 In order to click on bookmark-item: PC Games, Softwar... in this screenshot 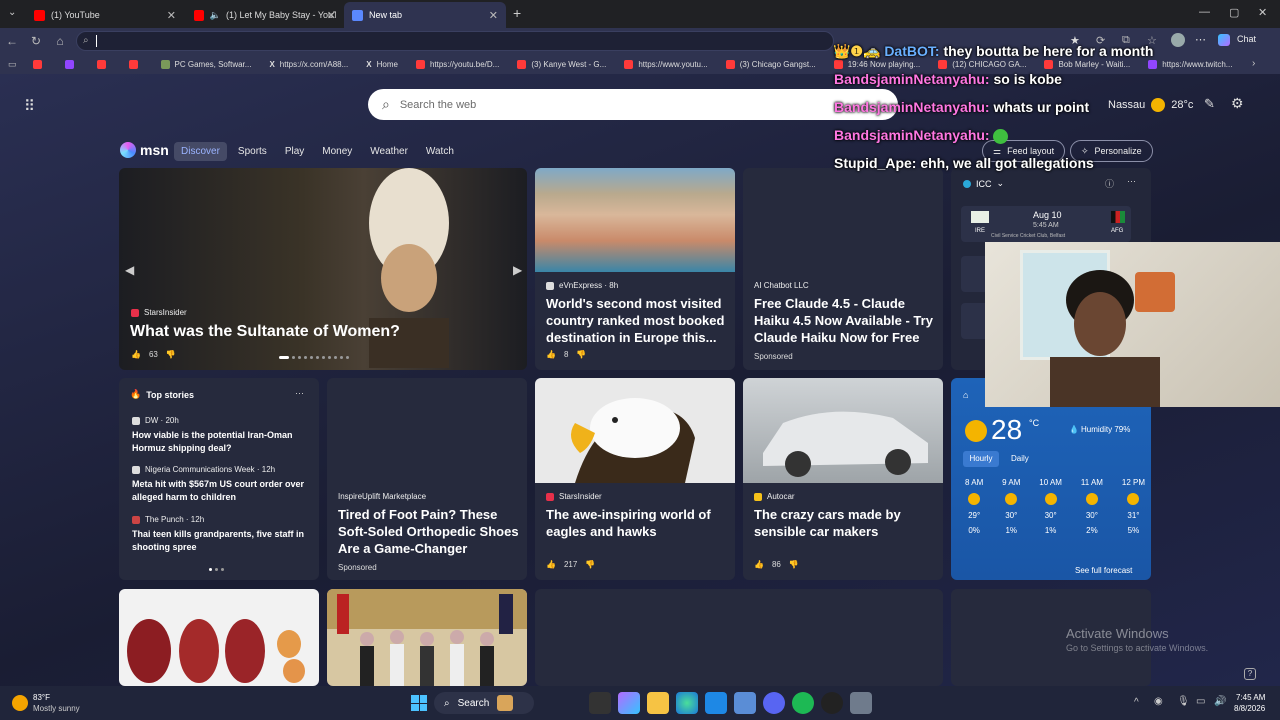, I will do `click(205, 64)`.